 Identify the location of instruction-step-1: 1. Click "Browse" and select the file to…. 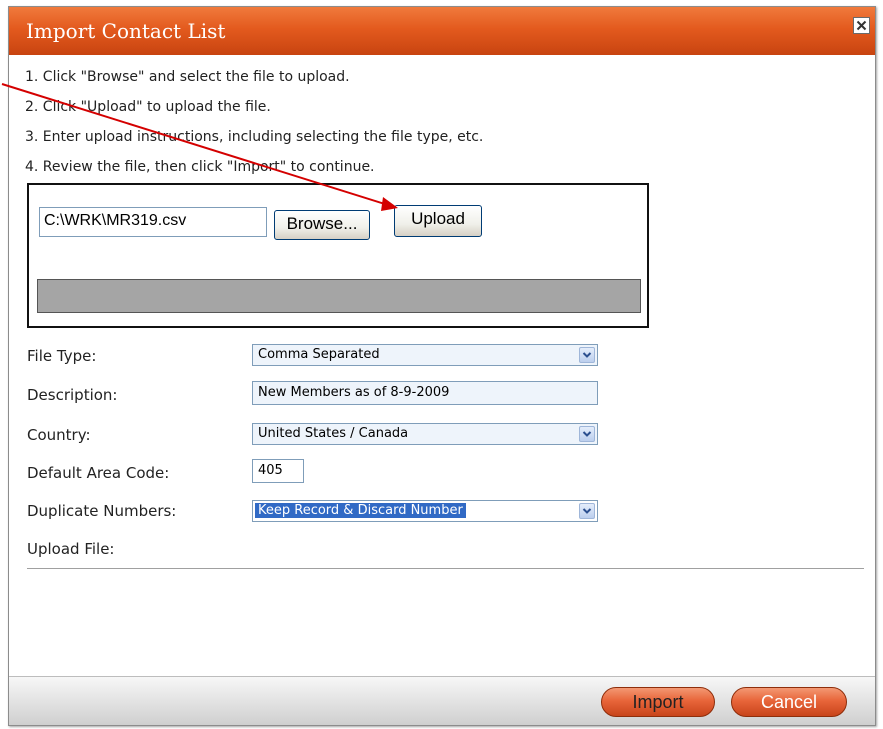
(187, 77).